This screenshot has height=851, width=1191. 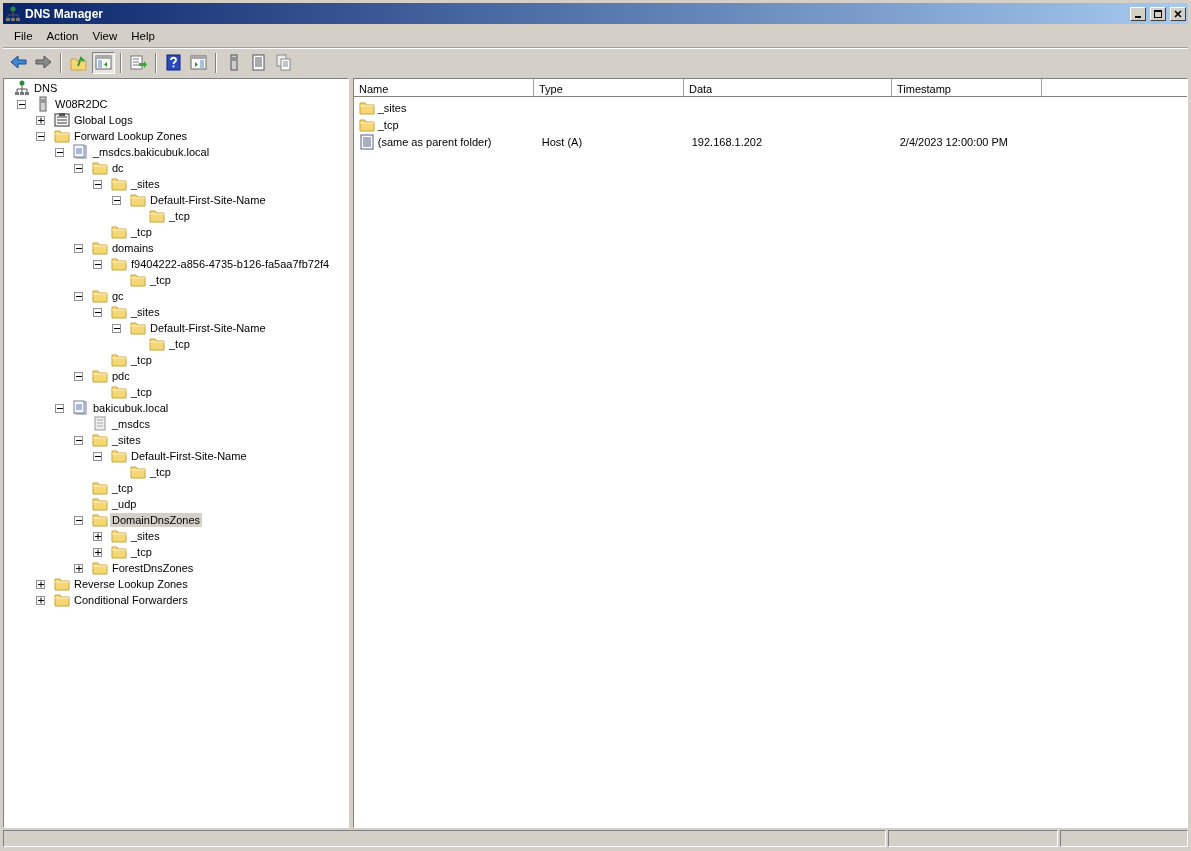 I want to click on tree-item: _udp, so click(x=124, y=504).